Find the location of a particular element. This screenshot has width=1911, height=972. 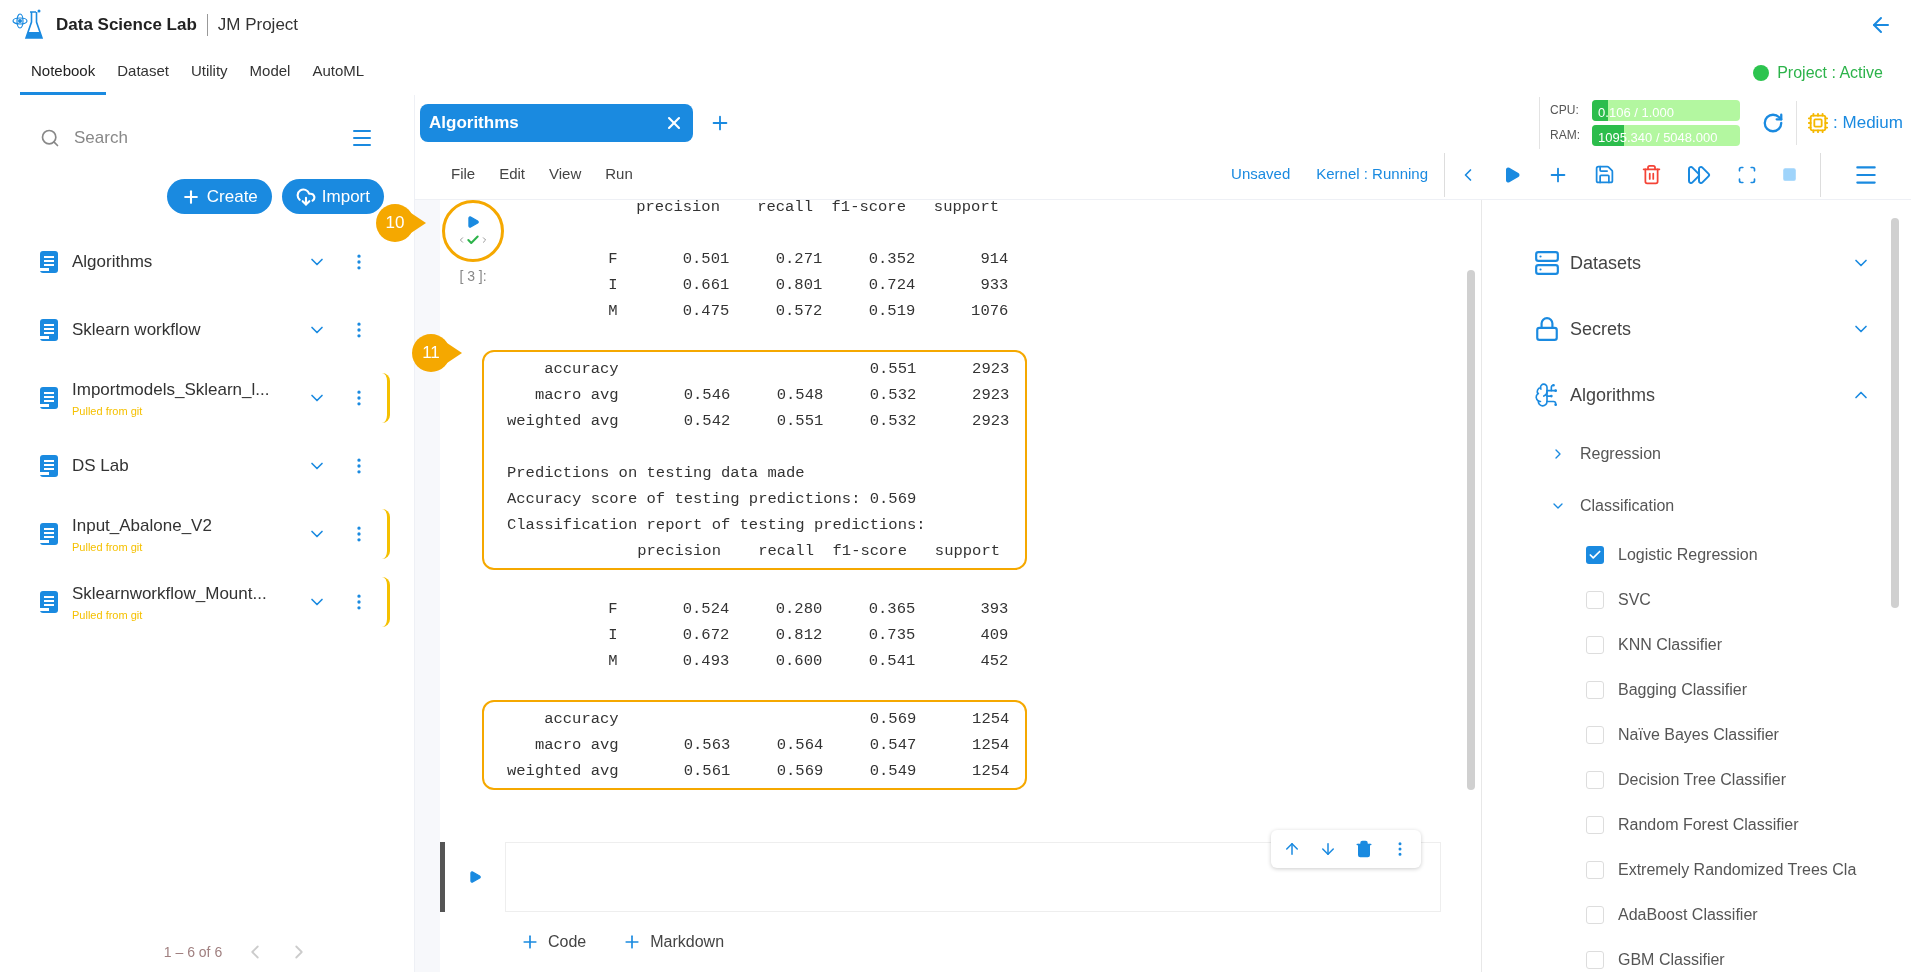

code-check-icon is located at coordinates (473, 240).